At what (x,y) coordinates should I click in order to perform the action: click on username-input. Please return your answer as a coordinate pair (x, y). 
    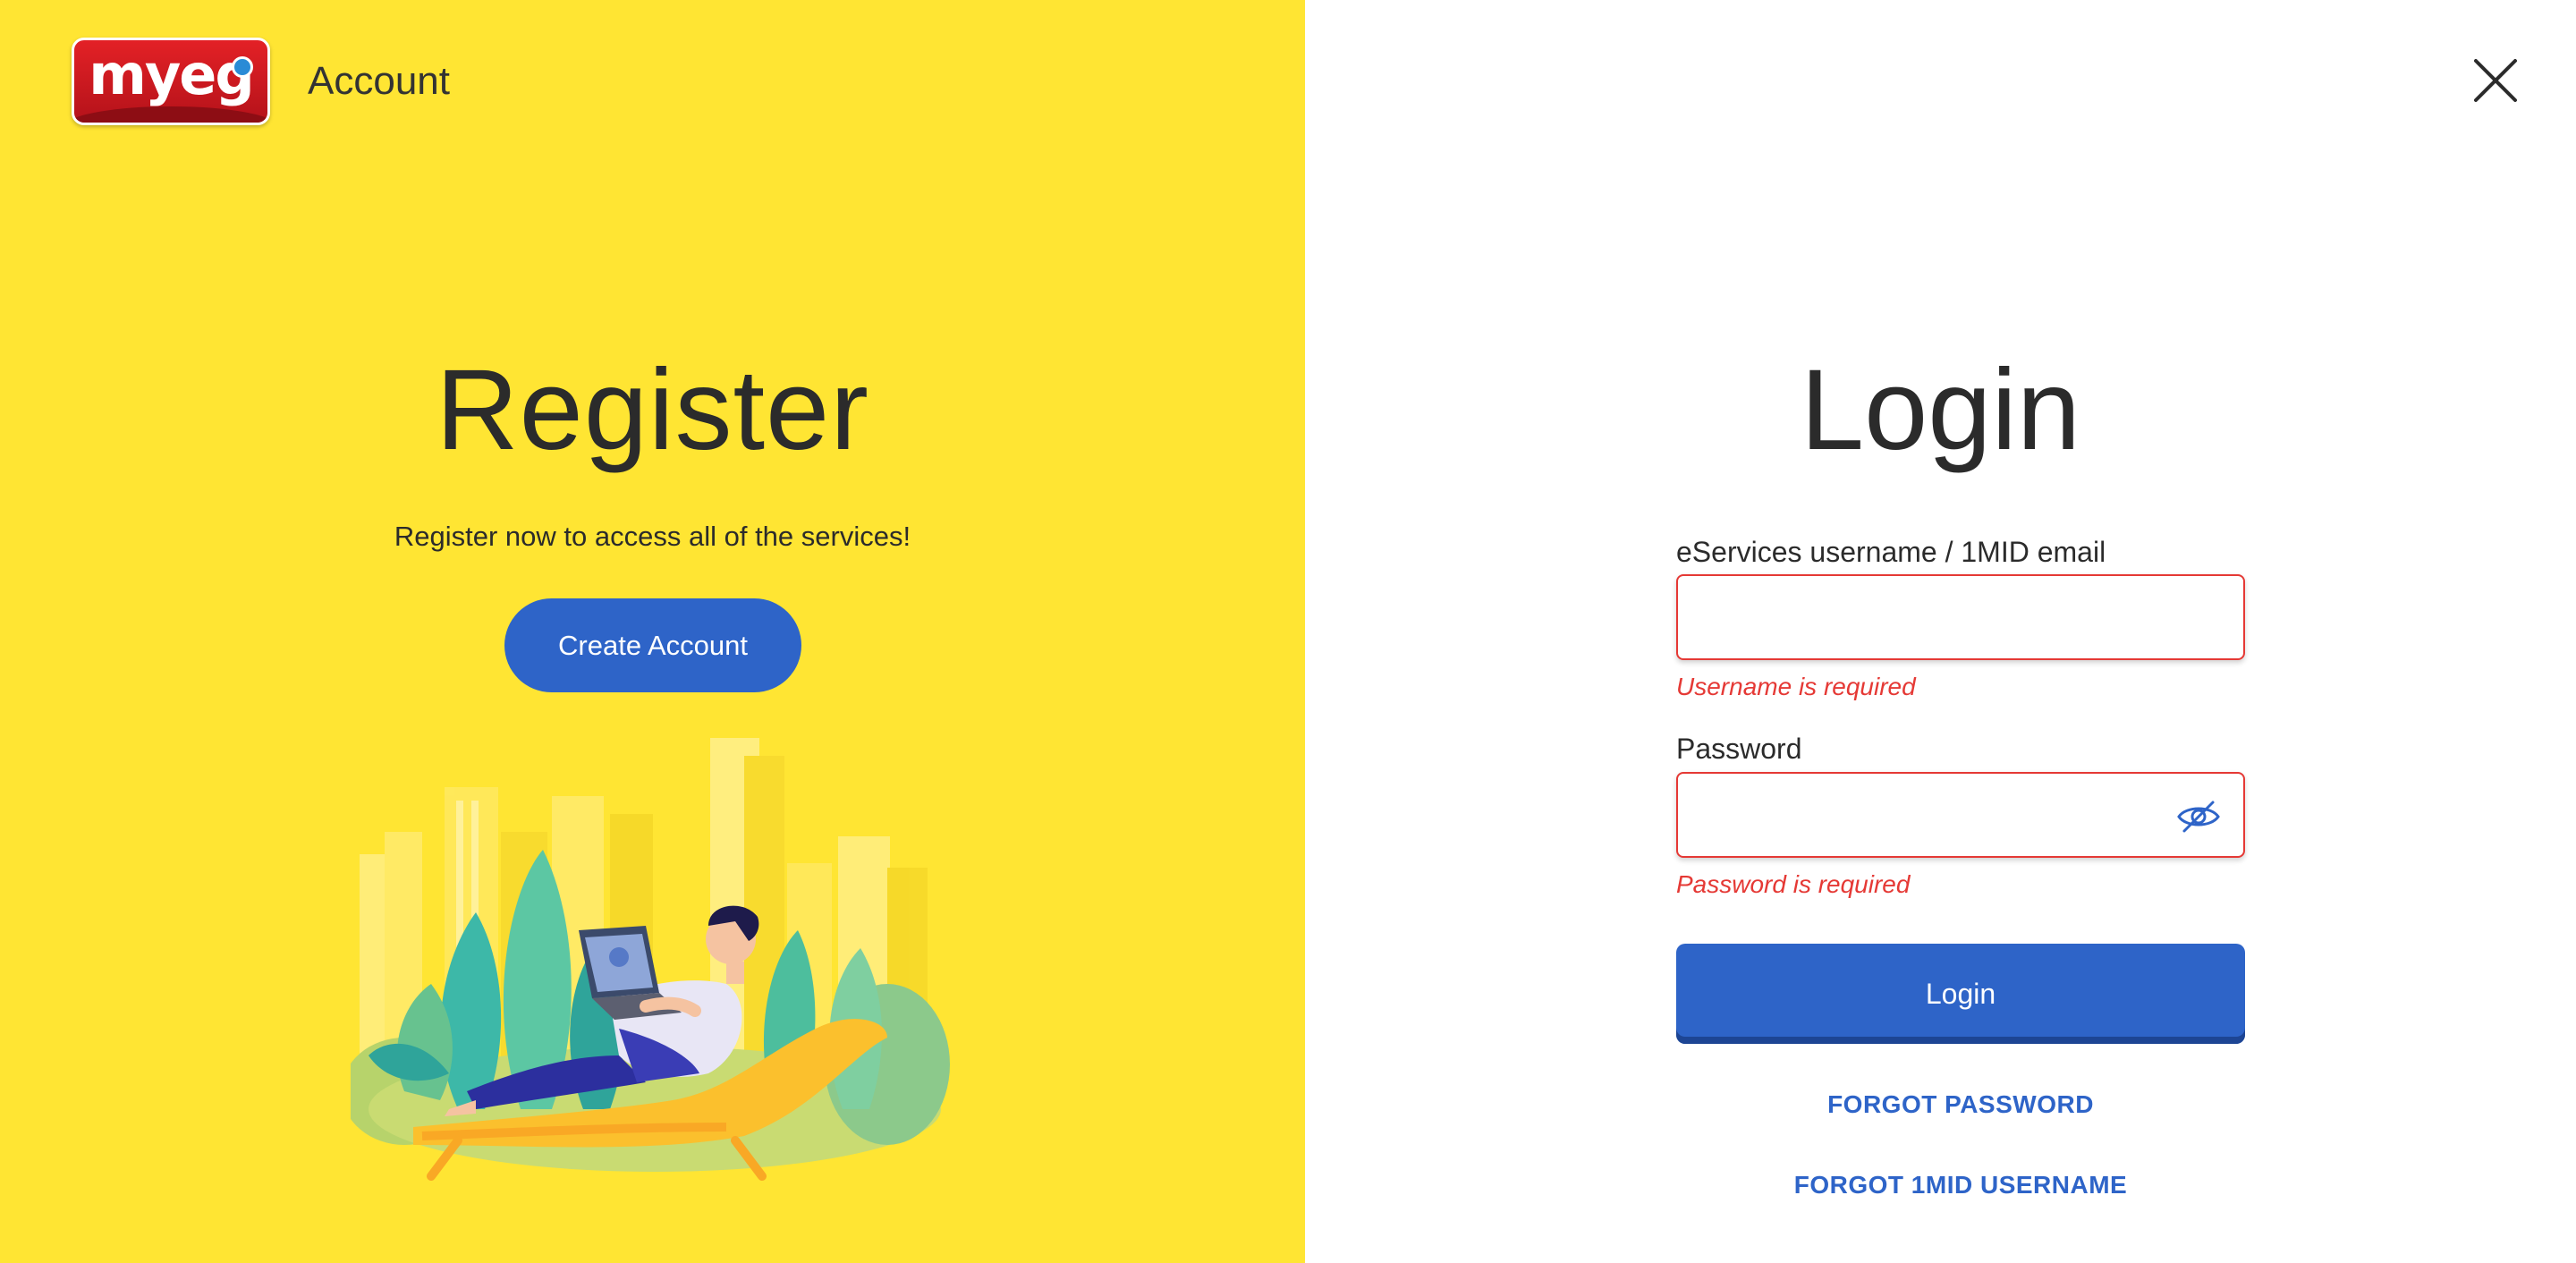
    Looking at the image, I should click on (1960, 617).